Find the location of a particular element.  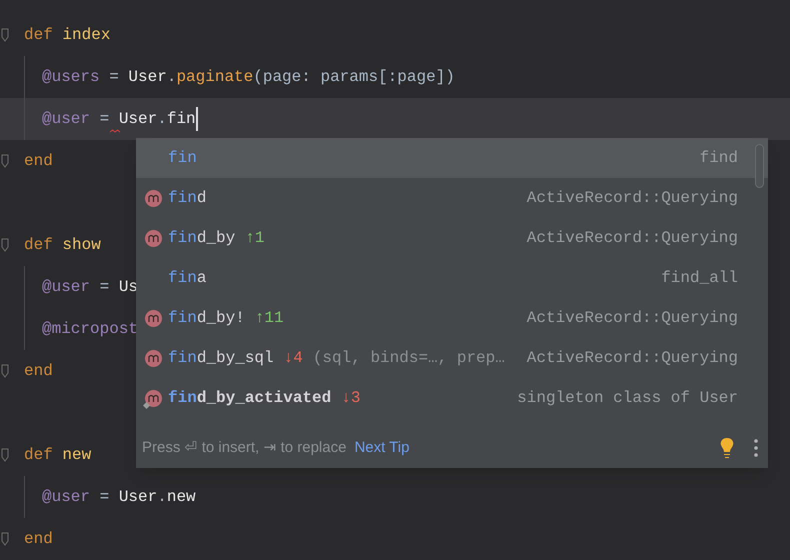

completion-name: find_by! is located at coordinates (206, 318).